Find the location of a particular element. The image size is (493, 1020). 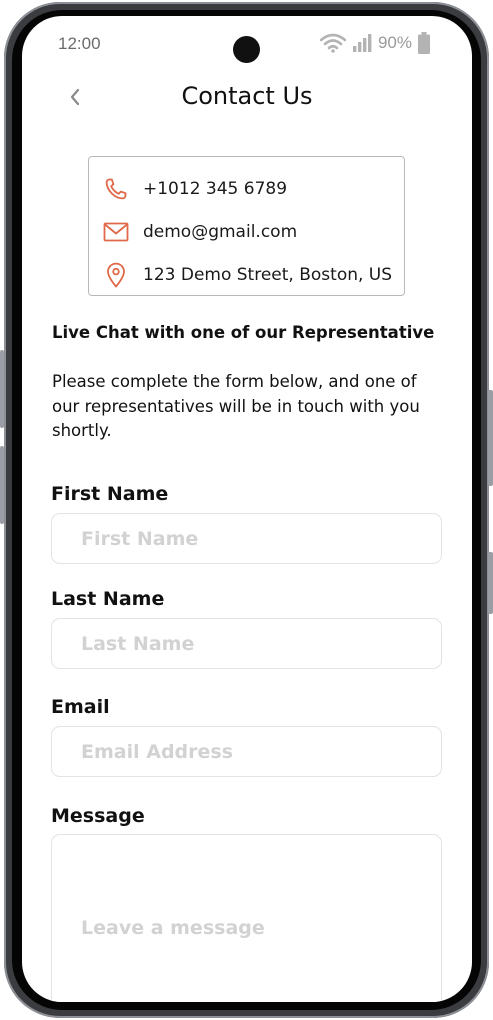

contact-address-text: 123 Demo Street, Boston, US is located at coordinates (268, 274).